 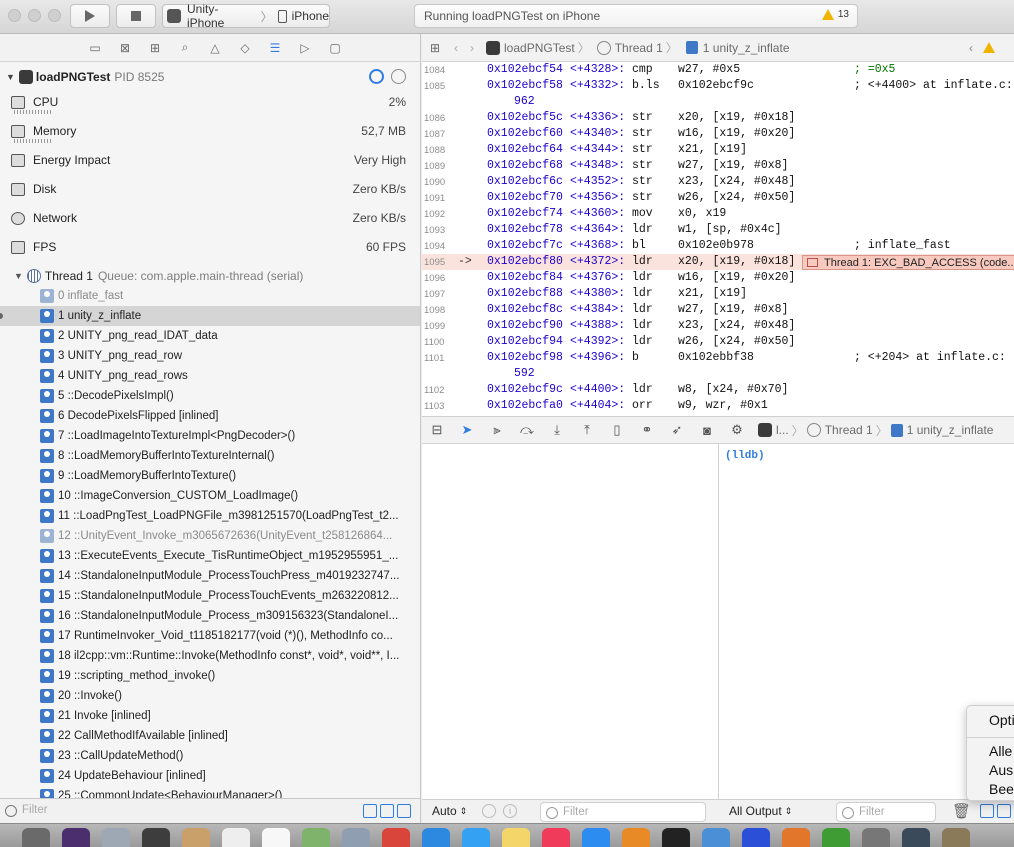 What do you see at coordinates (639, 48) in the screenshot?
I see `jumpbar-thread: Thread 1` at bounding box center [639, 48].